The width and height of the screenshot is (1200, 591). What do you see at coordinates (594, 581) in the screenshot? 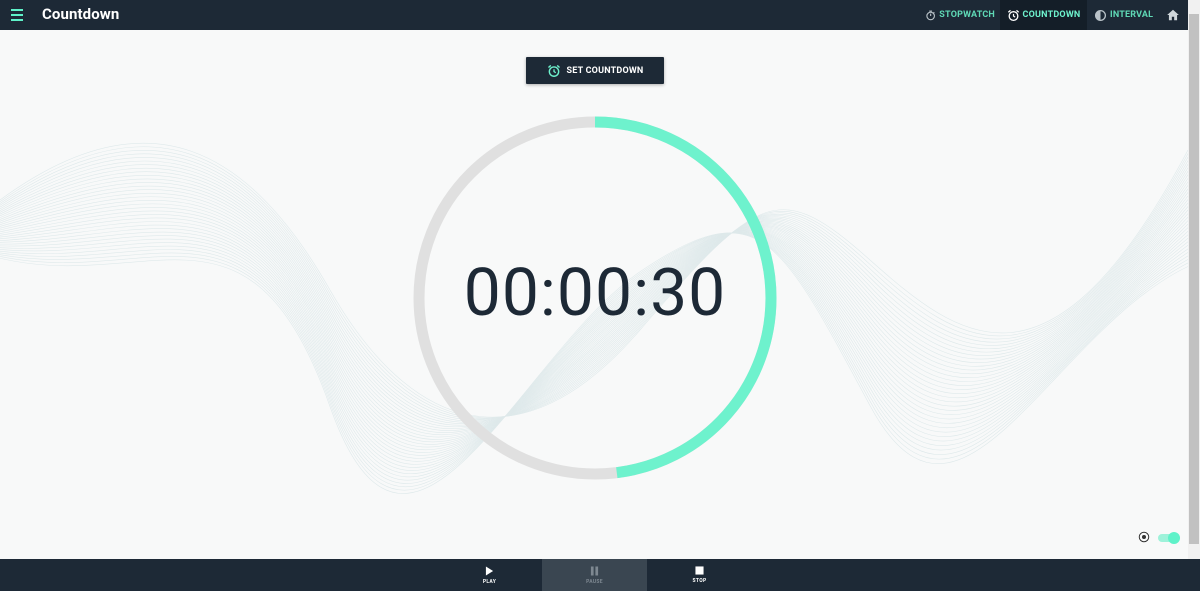
I see `pause-label: PAUSE` at bounding box center [594, 581].